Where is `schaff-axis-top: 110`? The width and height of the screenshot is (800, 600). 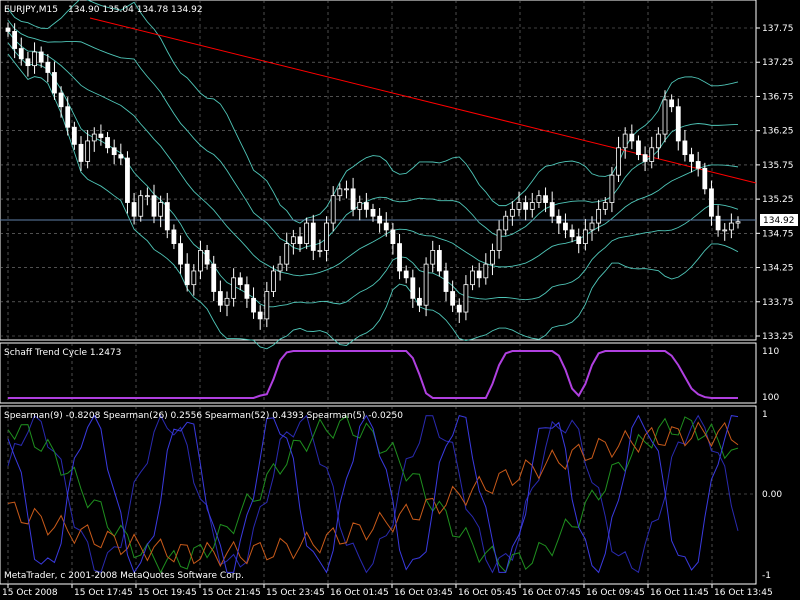 schaff-axis-top: 110 is located at coordinates (770, 352).